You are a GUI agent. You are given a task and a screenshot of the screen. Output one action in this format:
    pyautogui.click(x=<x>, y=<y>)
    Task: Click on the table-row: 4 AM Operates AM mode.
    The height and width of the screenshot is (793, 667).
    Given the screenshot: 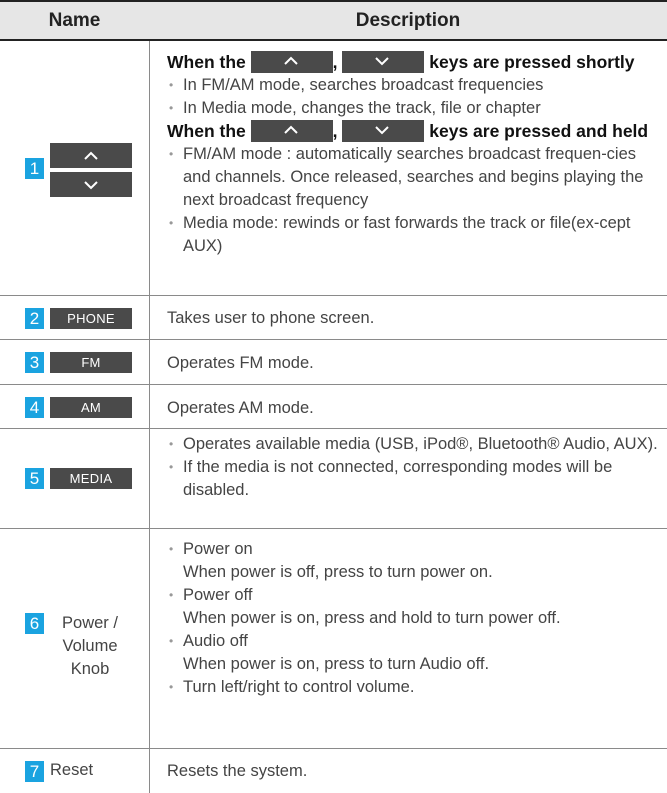 What is the action you would take?
    pyautogui.click(x=333, y=407)
    